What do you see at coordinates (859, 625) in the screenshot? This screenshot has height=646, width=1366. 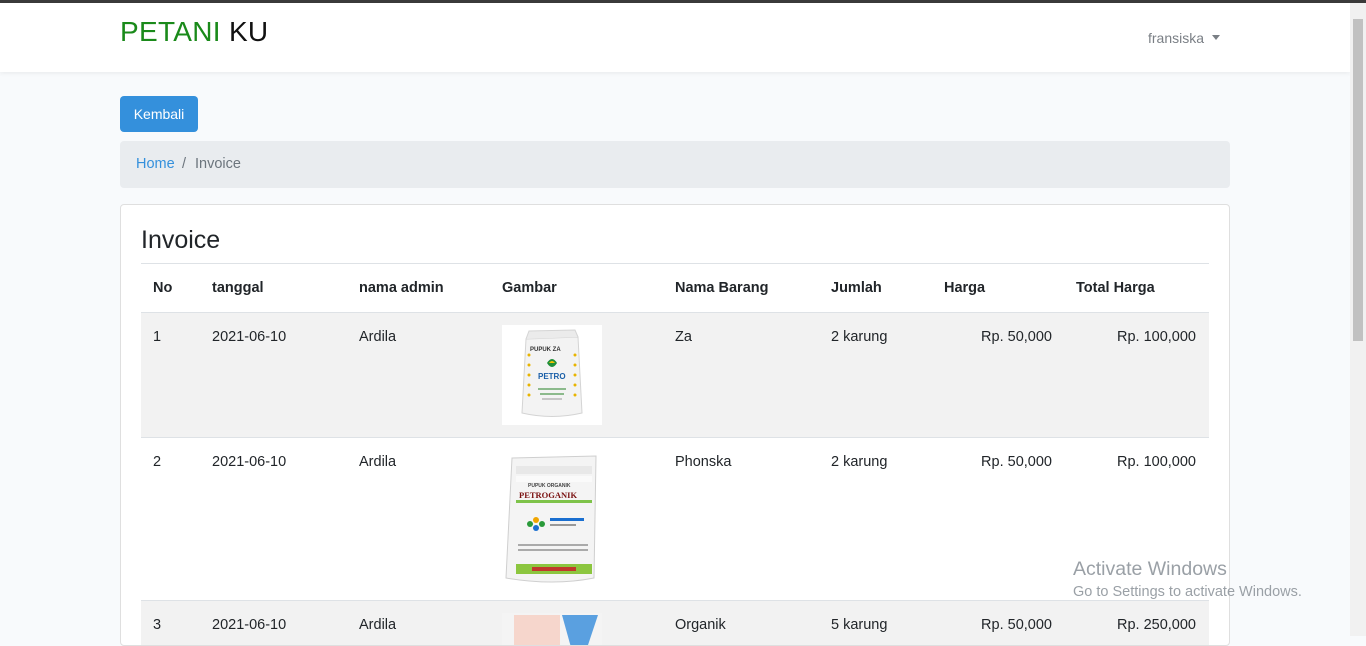 I see `cell-jumlah: 5 karung` at bounding box center [859, 625].